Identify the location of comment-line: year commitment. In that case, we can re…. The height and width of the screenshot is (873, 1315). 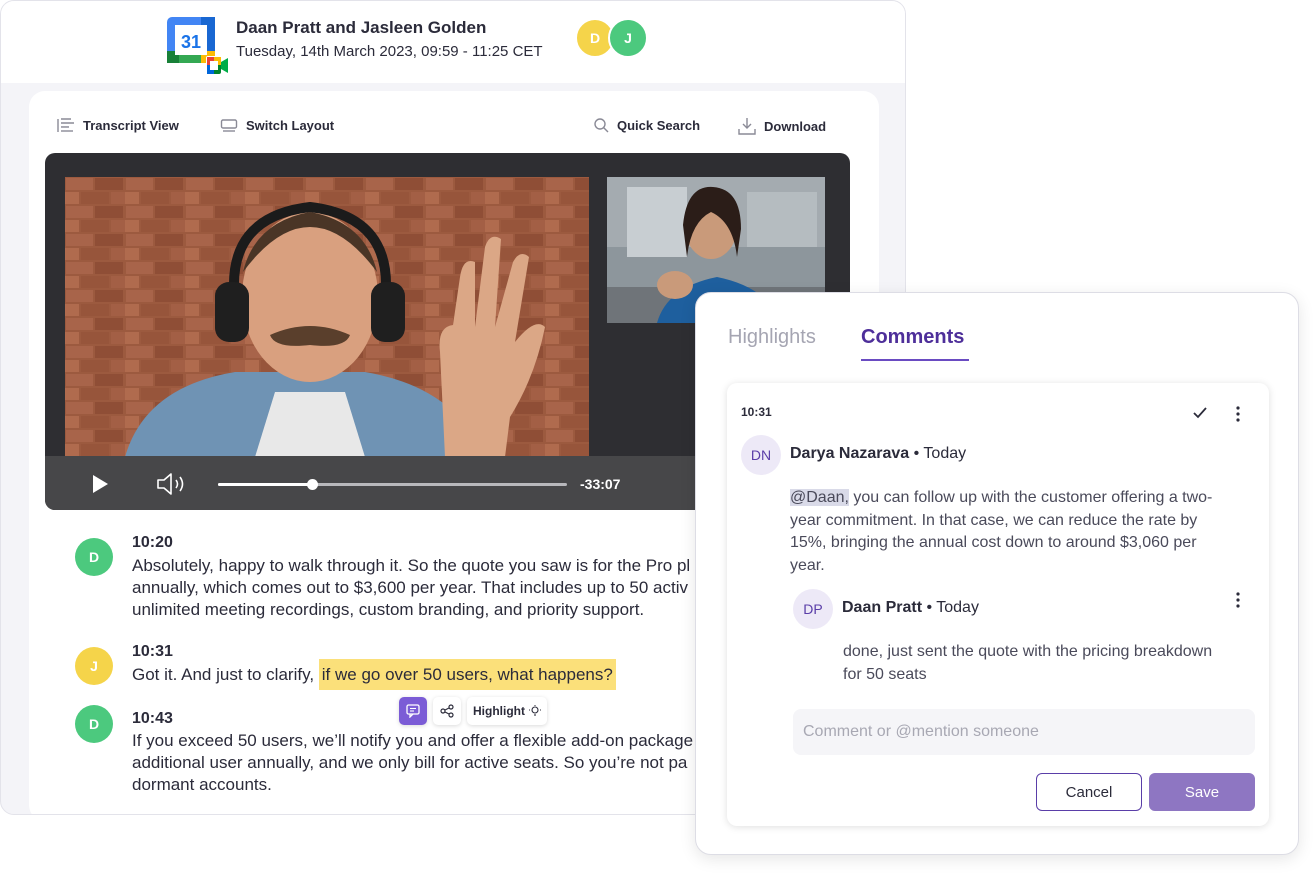
(994, 520).